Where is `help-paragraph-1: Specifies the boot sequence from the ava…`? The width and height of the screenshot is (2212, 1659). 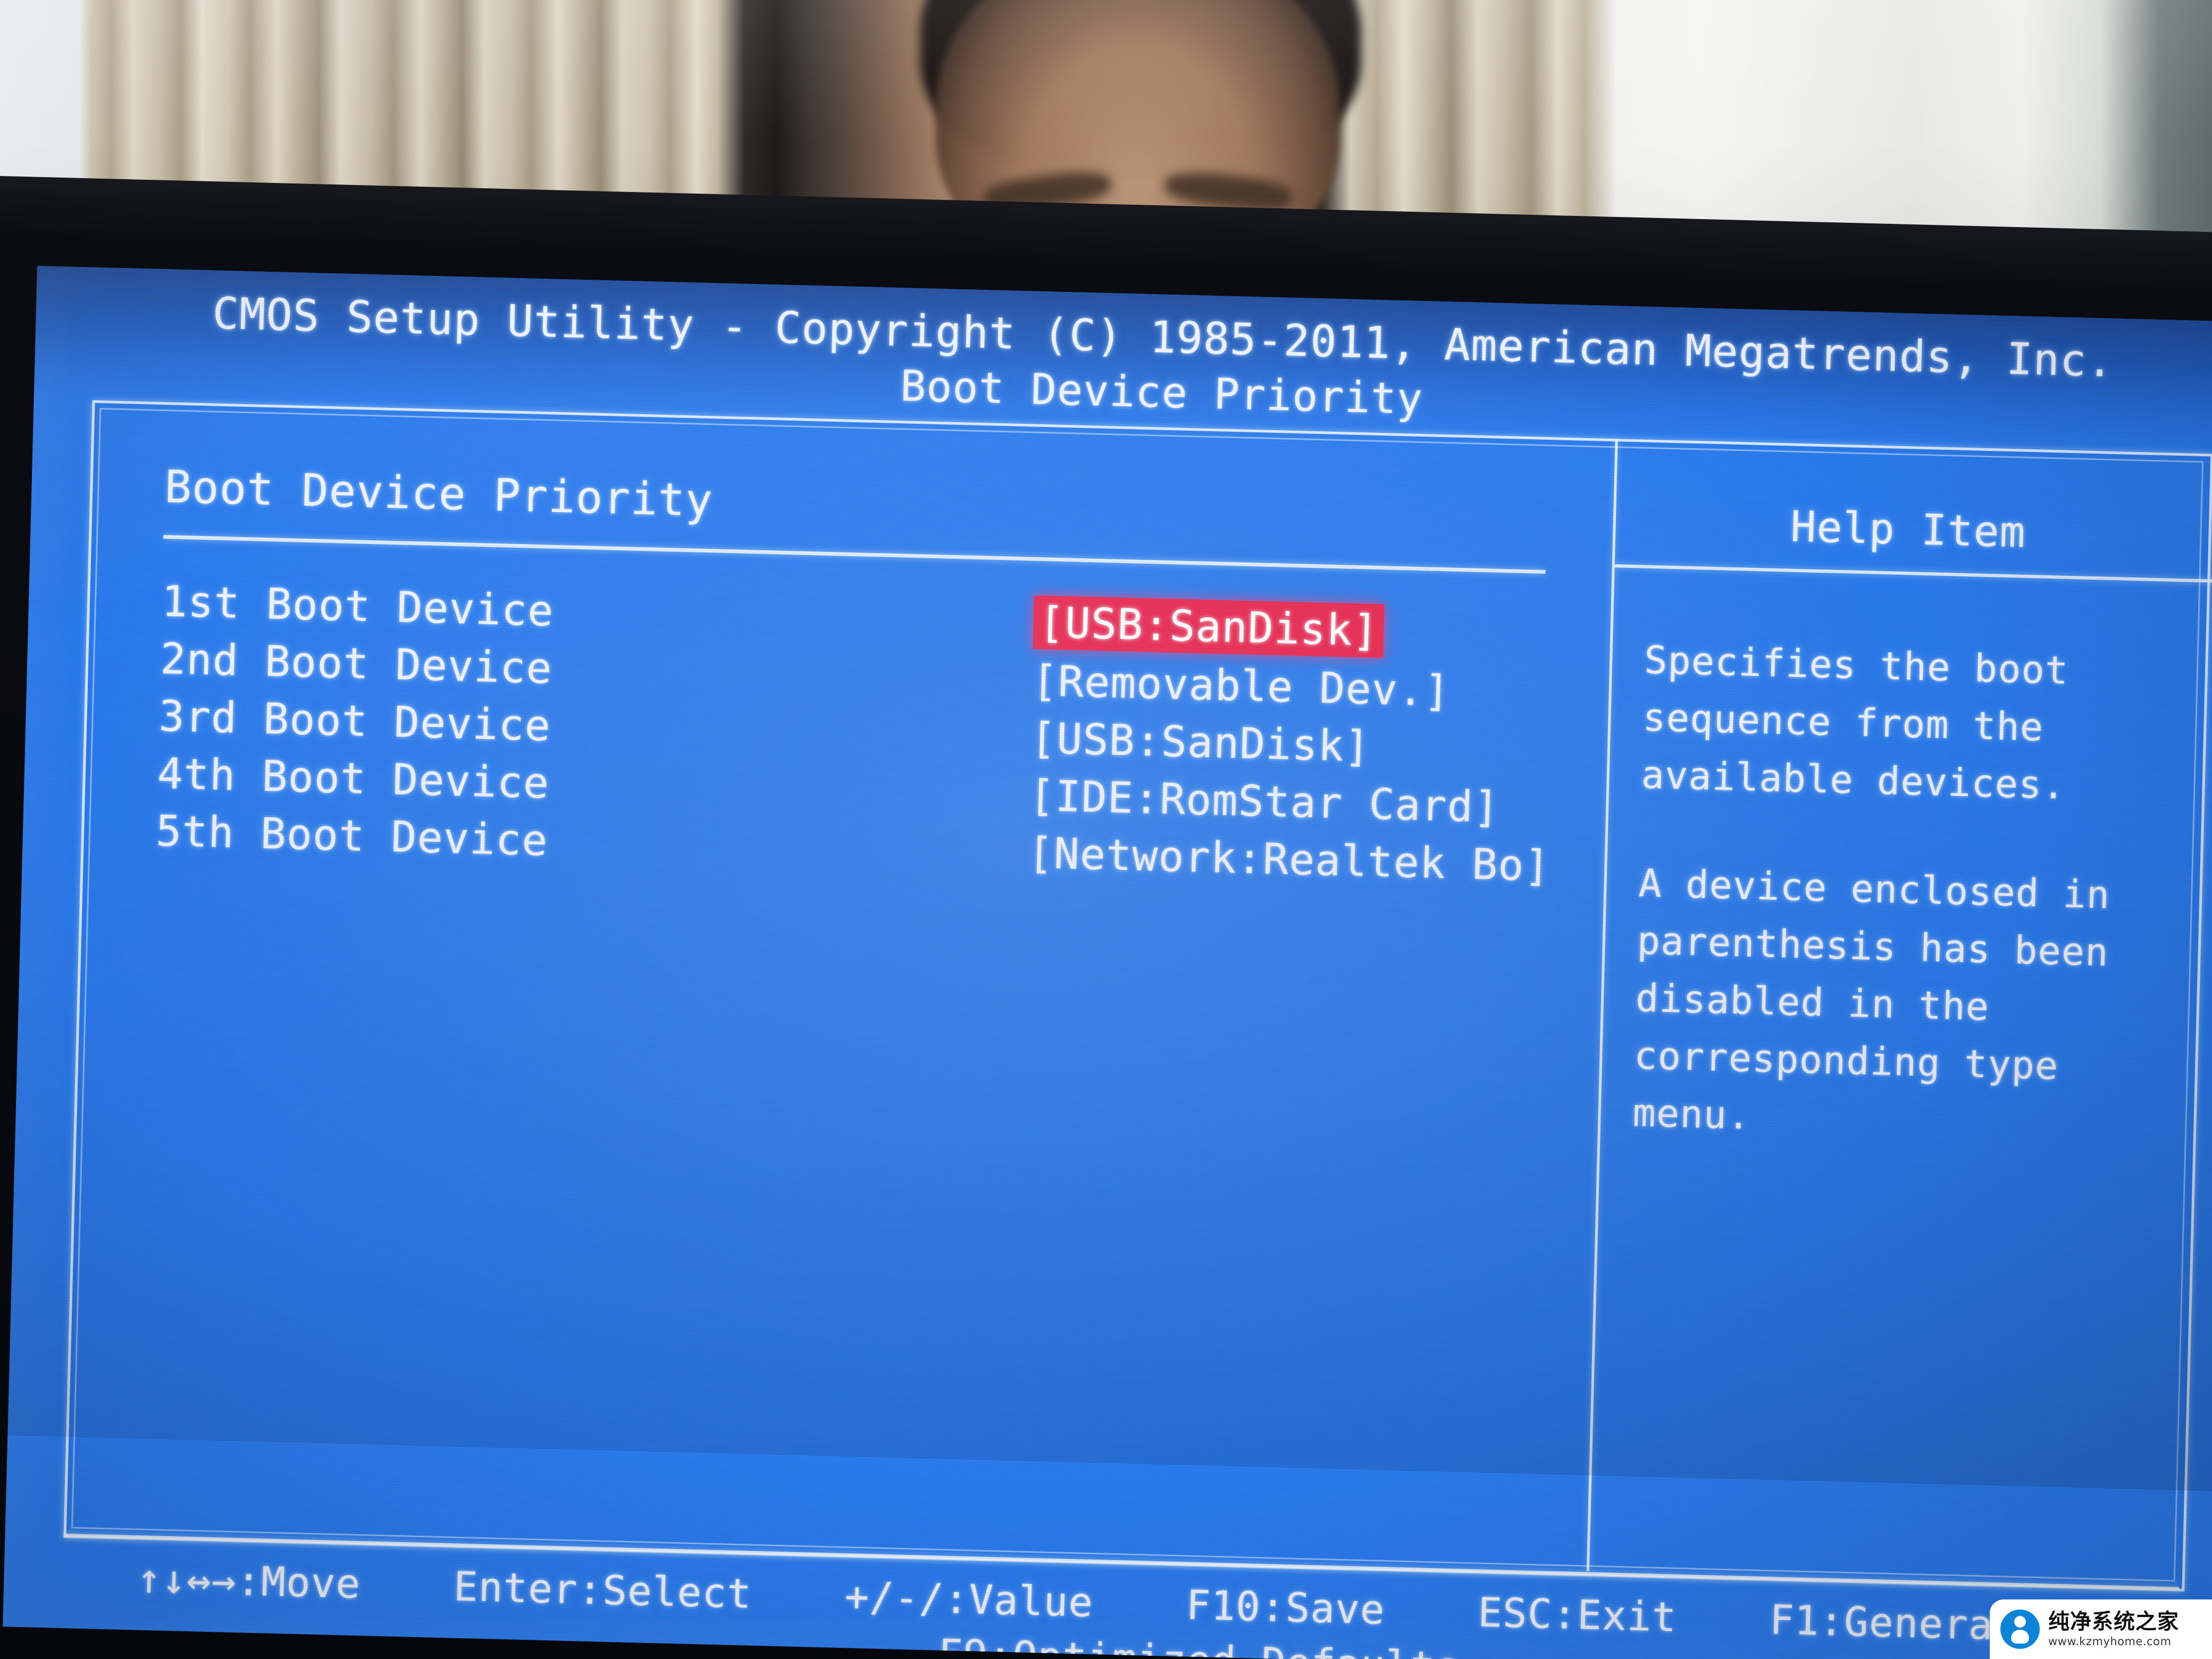
help-paragraph-1: Specifies the boot sequence from the ava… is located at coordinates (1854, 722).